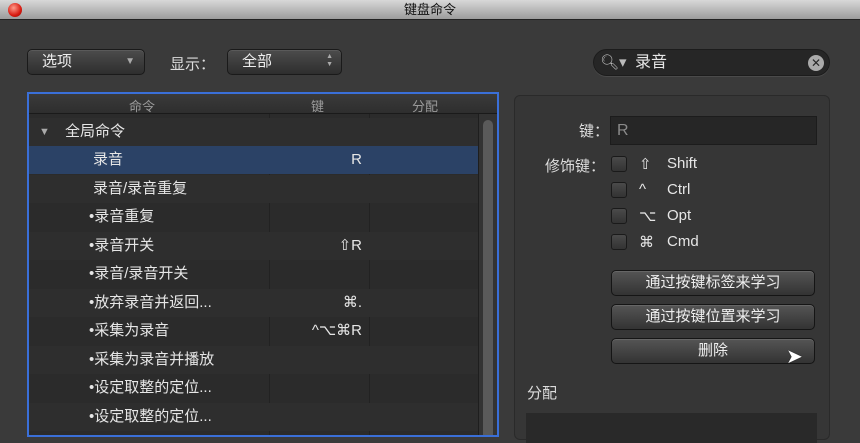 This screenshot has height=443, width=860. What do you see at coordinates (711, 62) in the screenshot?
I see `search-field: 🔍︎▾ 录音 ✕` at bounding box center [711, 62].